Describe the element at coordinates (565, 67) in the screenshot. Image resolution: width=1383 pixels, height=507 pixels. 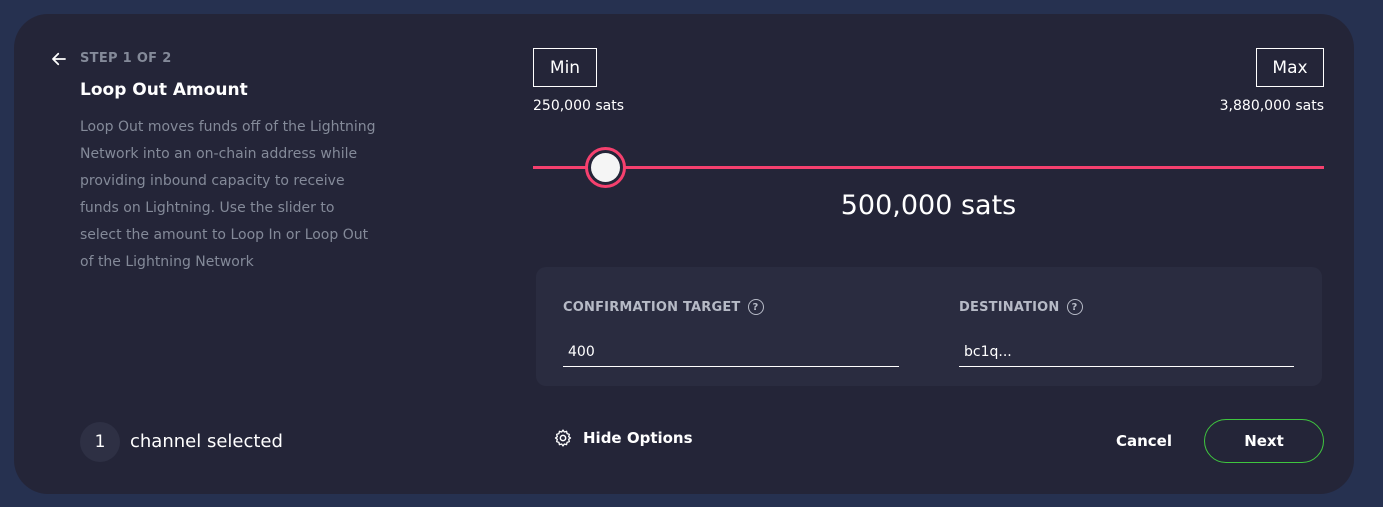
I see `min-button: Min` at that location.